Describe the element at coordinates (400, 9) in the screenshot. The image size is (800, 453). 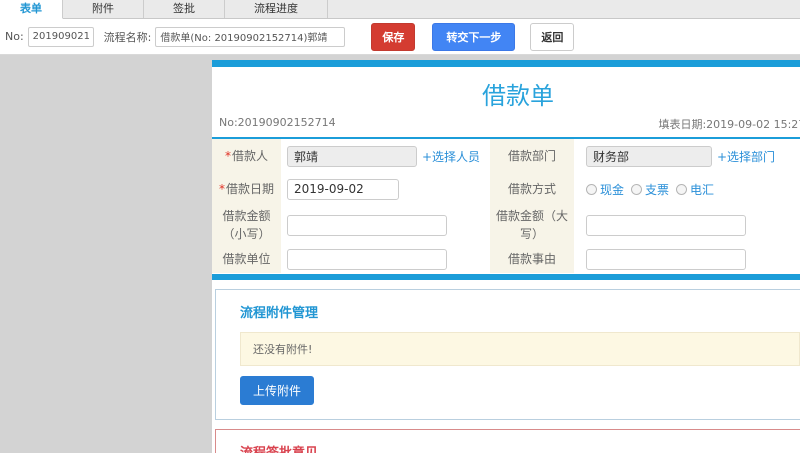
I see `tab-bar: 表单 附件 签批 流程进度` at that location.